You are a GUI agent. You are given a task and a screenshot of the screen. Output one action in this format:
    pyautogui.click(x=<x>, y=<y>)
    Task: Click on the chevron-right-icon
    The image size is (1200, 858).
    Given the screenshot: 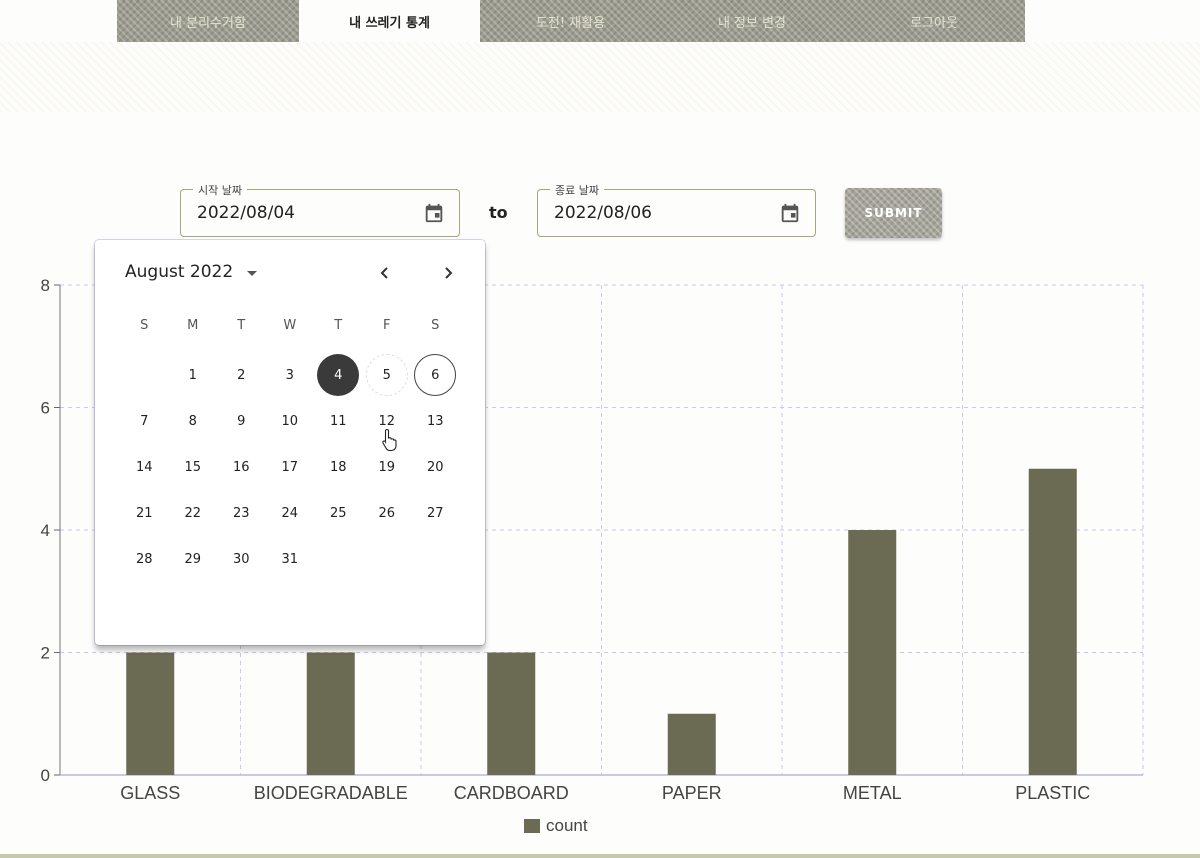 What is the action you would take?
    pyautogui.click(x=449, y=273)
    